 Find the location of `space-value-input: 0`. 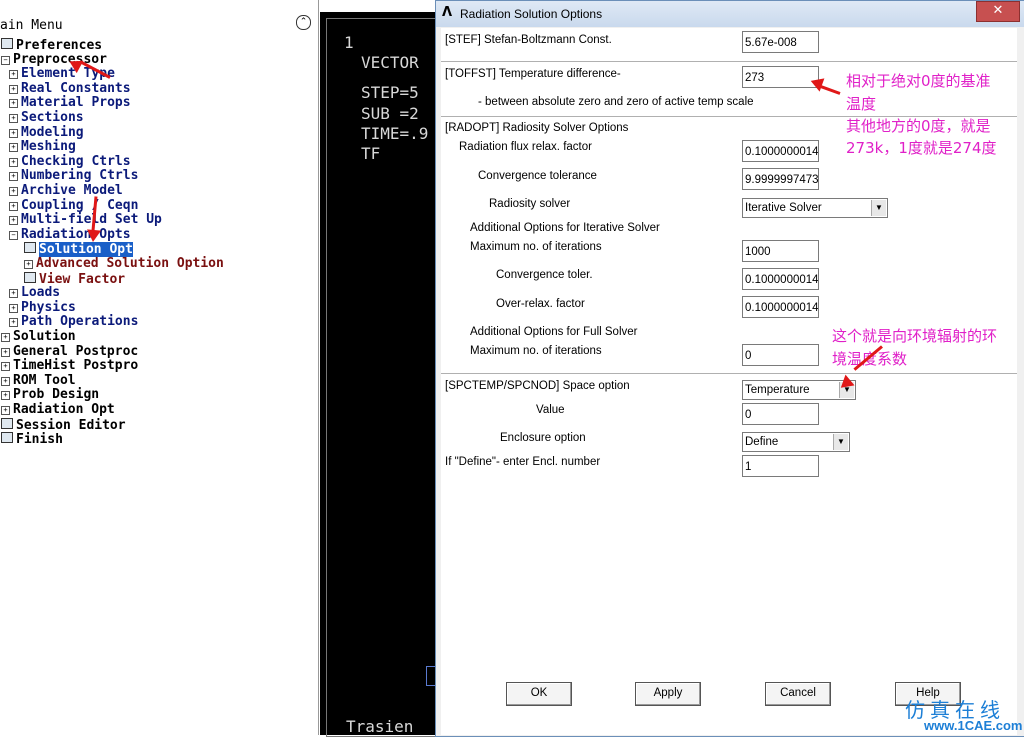

space-value-input: 0 is located at coordinates (780, 414).